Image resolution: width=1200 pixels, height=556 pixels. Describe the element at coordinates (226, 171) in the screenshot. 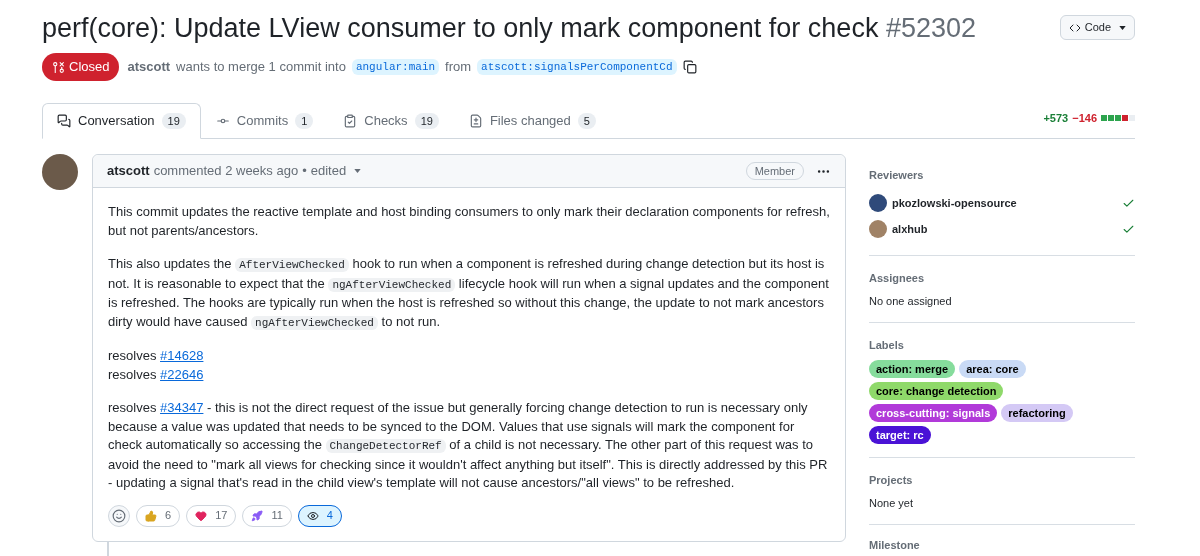

I see `comment-time: commented 2 weeks ago` at that location.